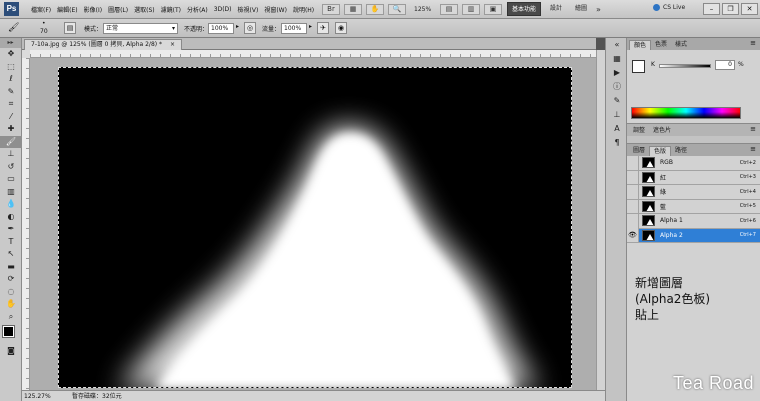 The image size is (760, 401). Describe the element at coordinates (44, 28) in the screenshot. I see `brush-size-picker: • 70` at that location.